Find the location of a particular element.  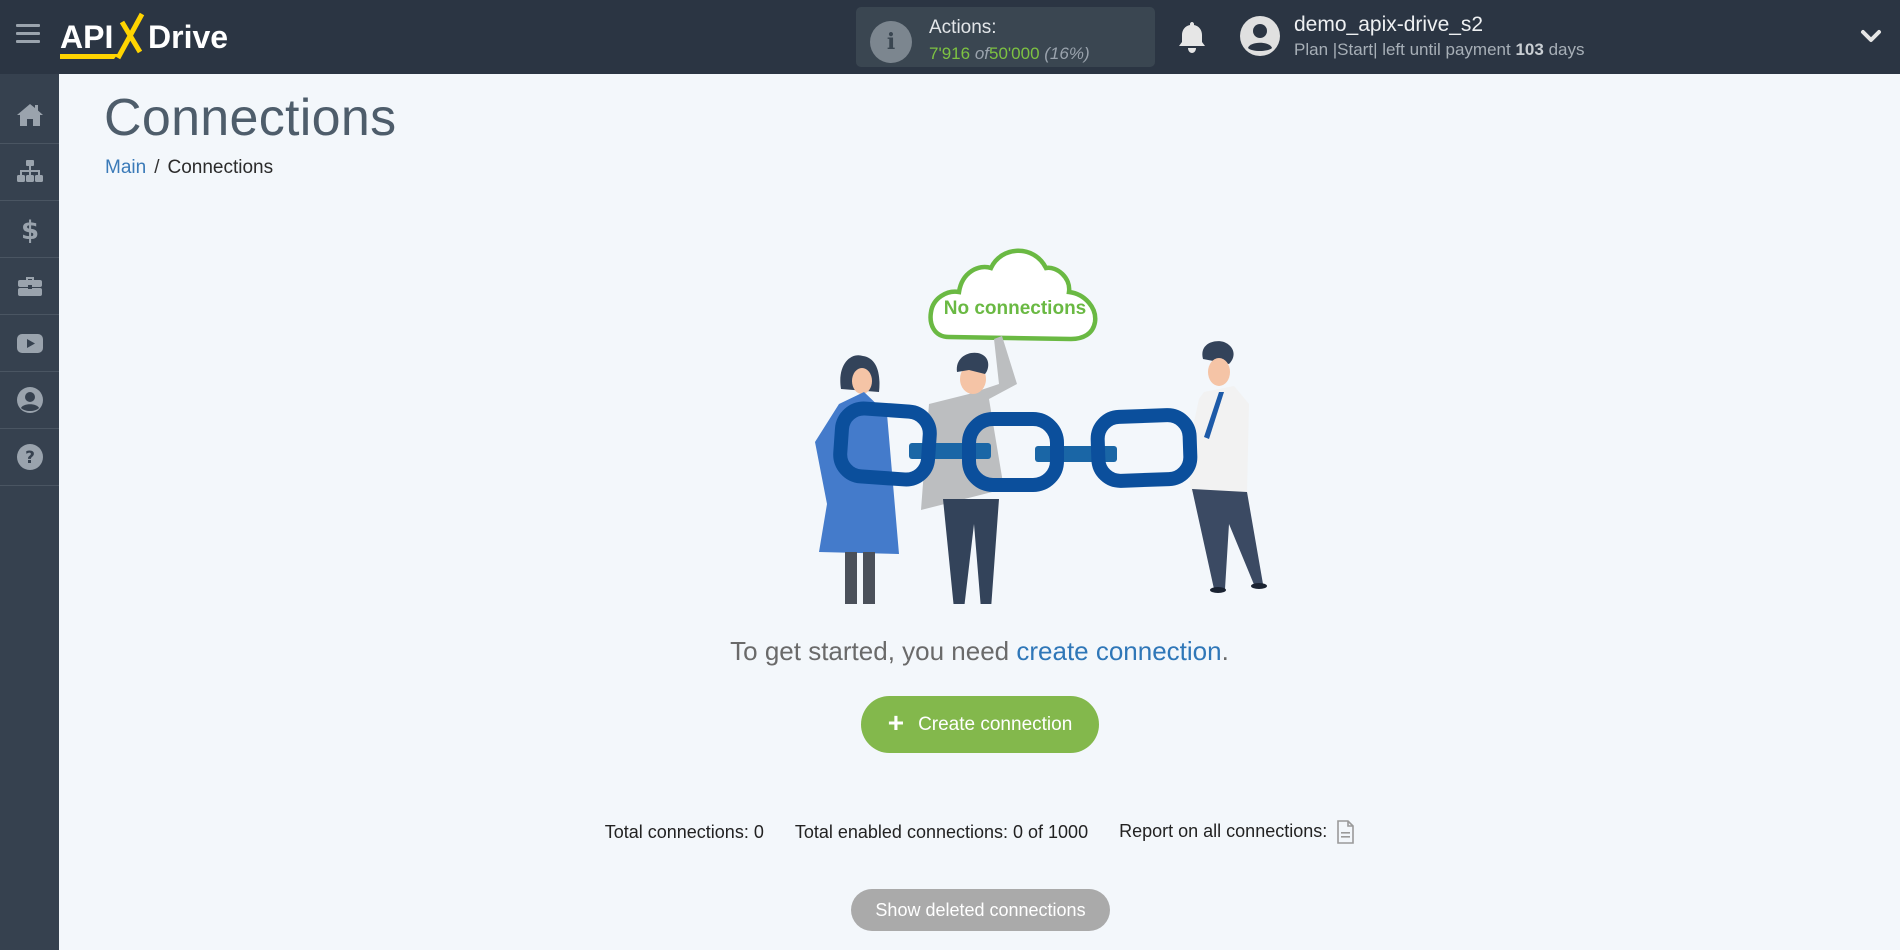

youtube-icon is located at coordinates (29, 343).